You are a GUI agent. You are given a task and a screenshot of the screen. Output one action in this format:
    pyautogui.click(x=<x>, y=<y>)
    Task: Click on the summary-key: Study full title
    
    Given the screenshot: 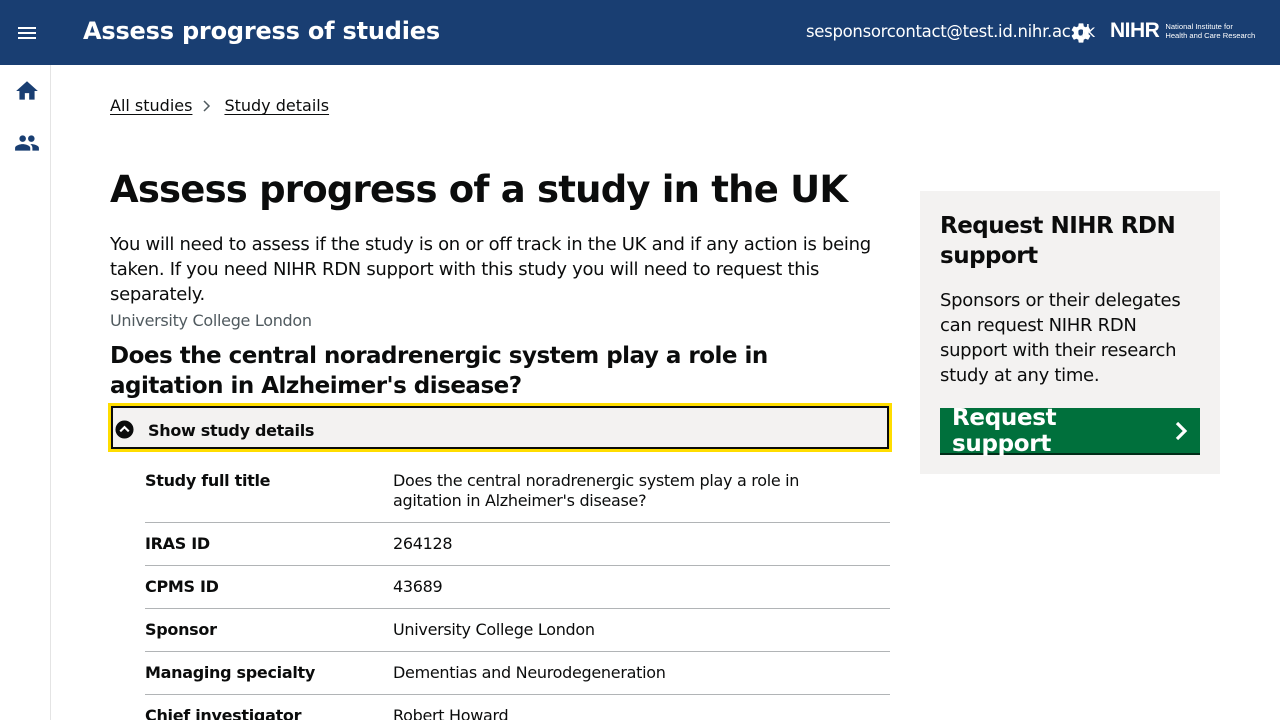 What is the action you would take?
    pyautogui.click(x=208, y=480)
    